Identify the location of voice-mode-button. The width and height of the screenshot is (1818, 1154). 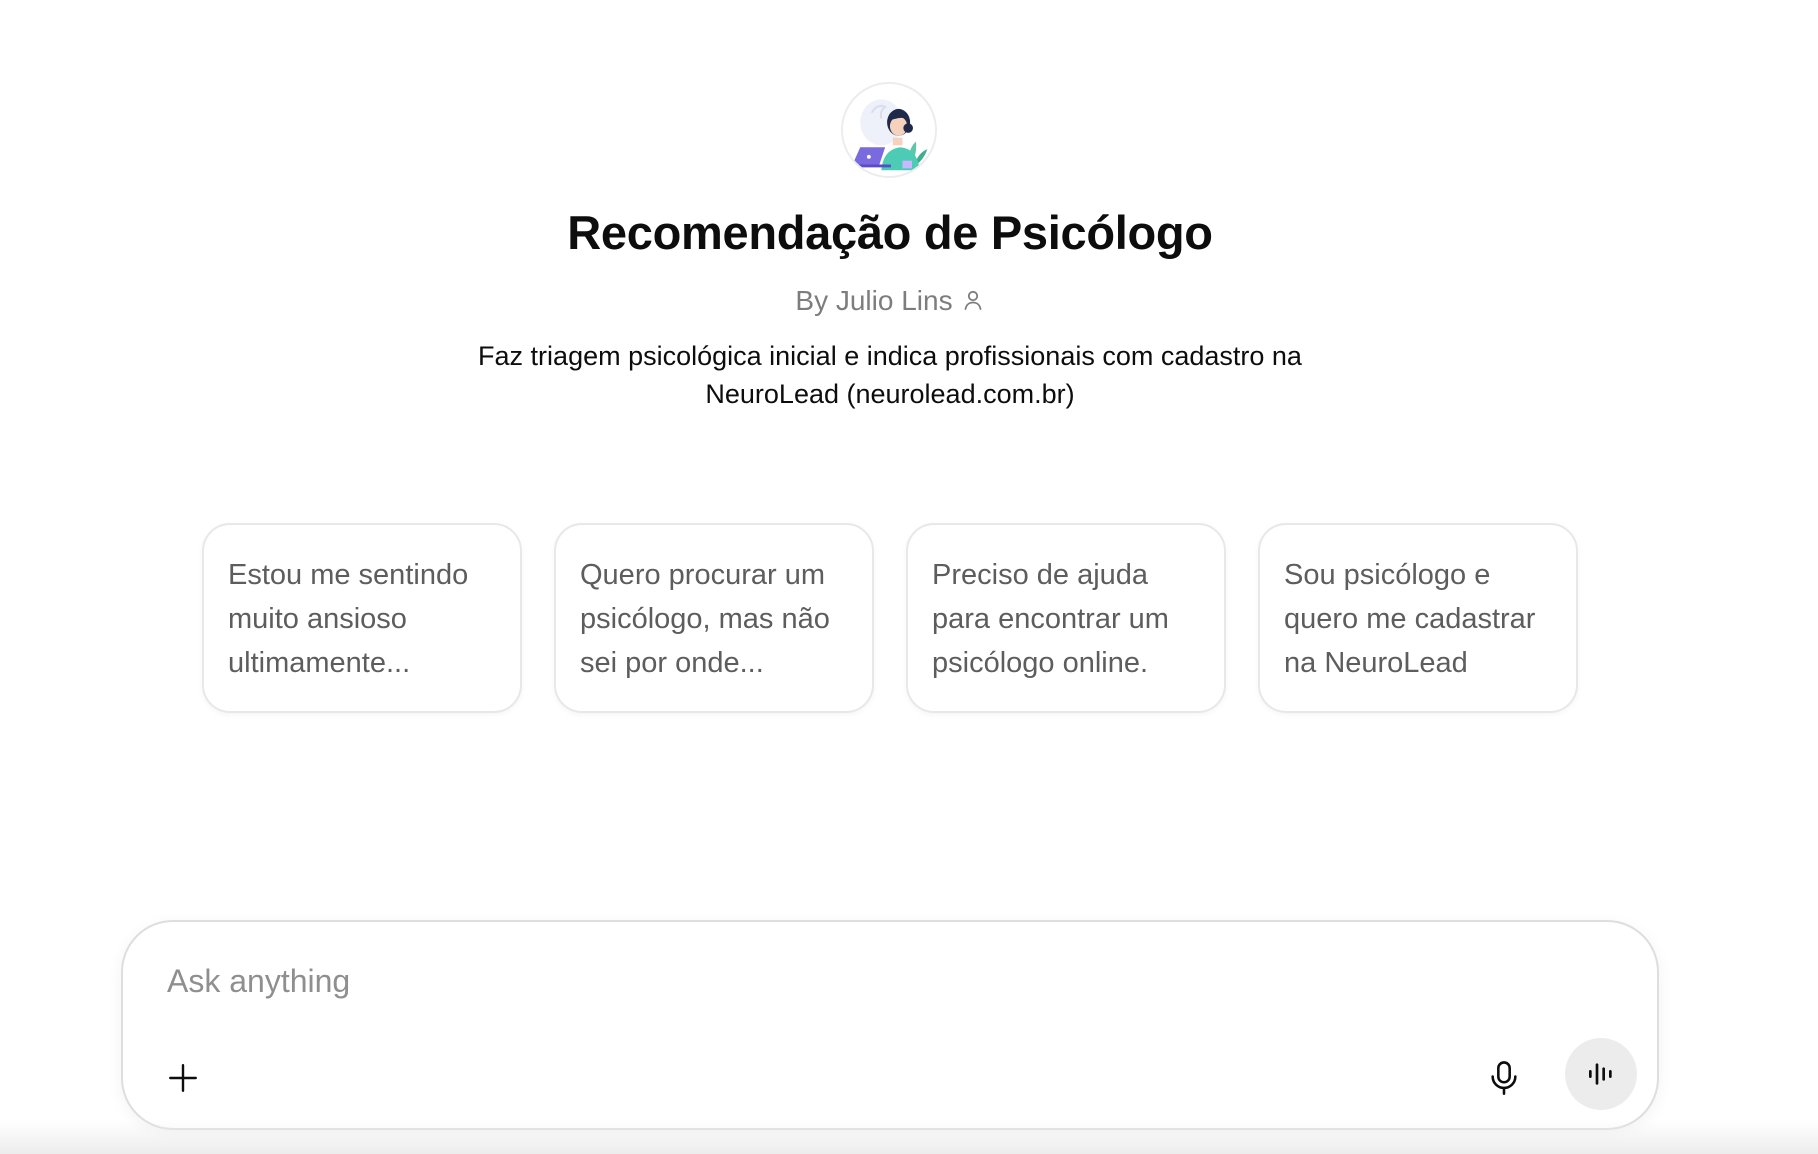
(1601, 1074).